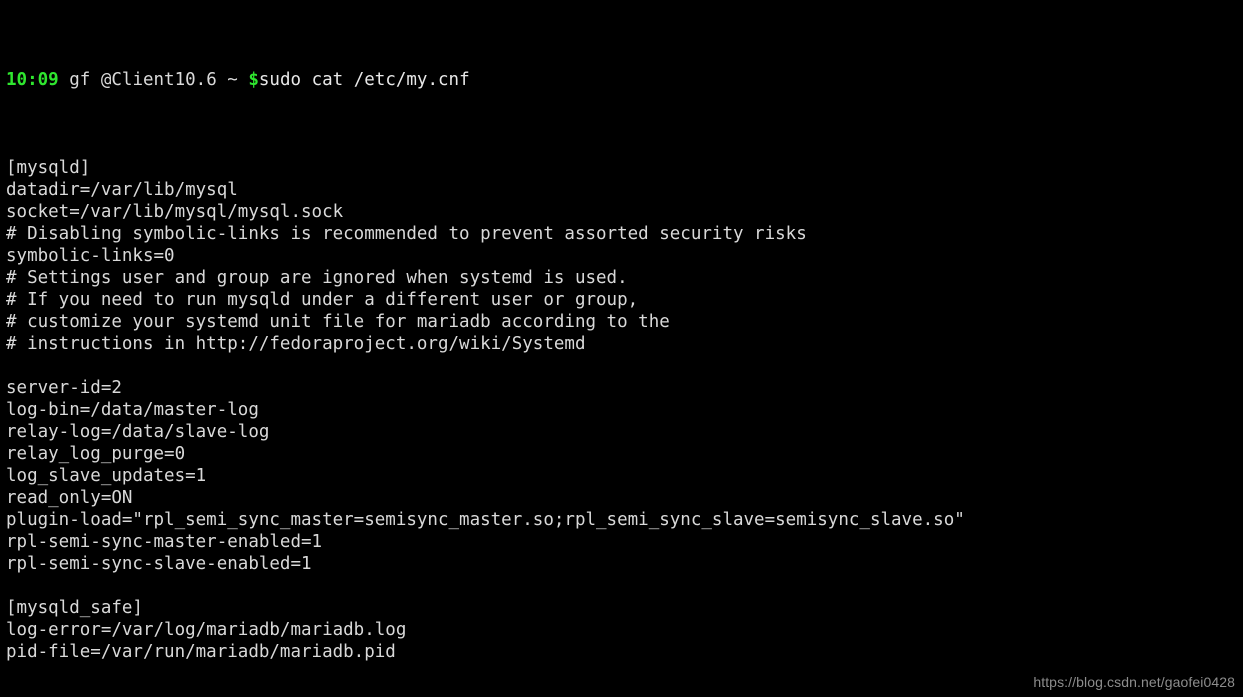 This screenshot has width=1243, height=697. I want to click on output-line: log_slave_updates=1, so click(106, 476).